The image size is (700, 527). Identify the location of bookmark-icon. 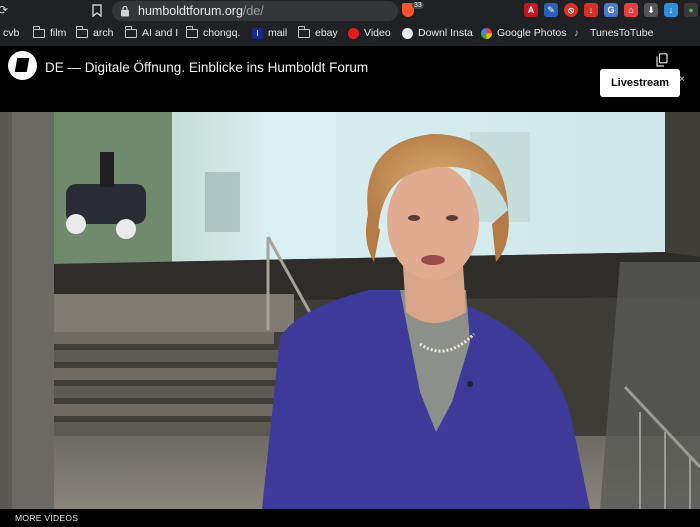
(97, 10).